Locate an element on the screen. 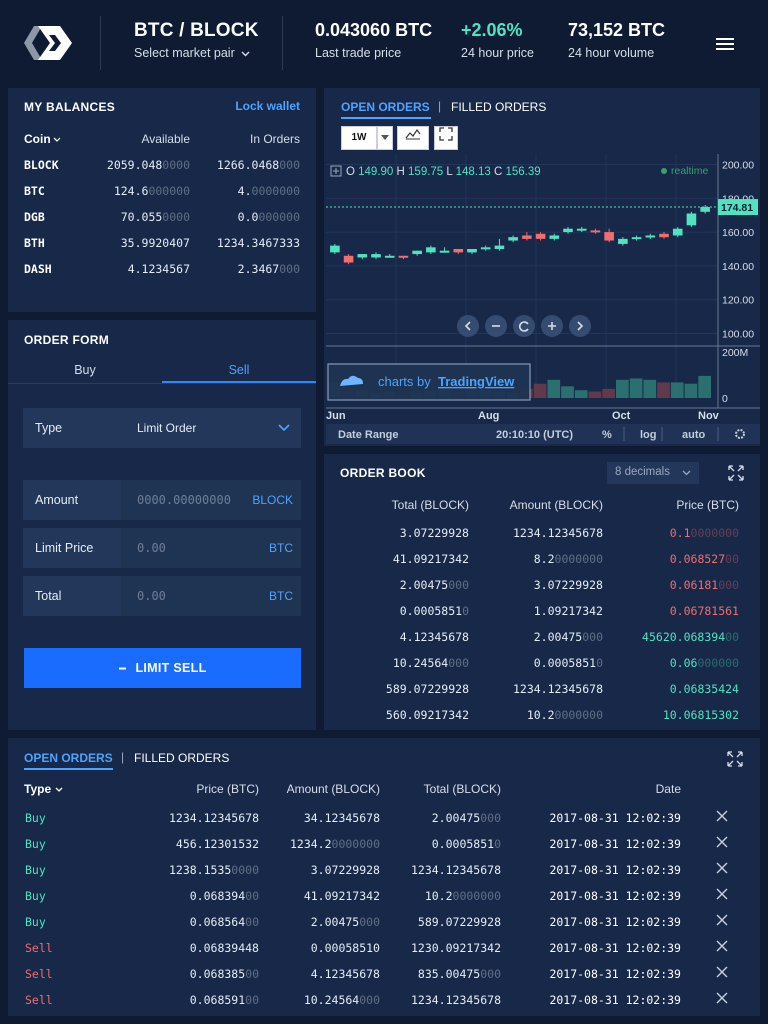 The image size is (768, 1024). total-cell-trailing-zeros: 0 is located at coordinates (497, 844).